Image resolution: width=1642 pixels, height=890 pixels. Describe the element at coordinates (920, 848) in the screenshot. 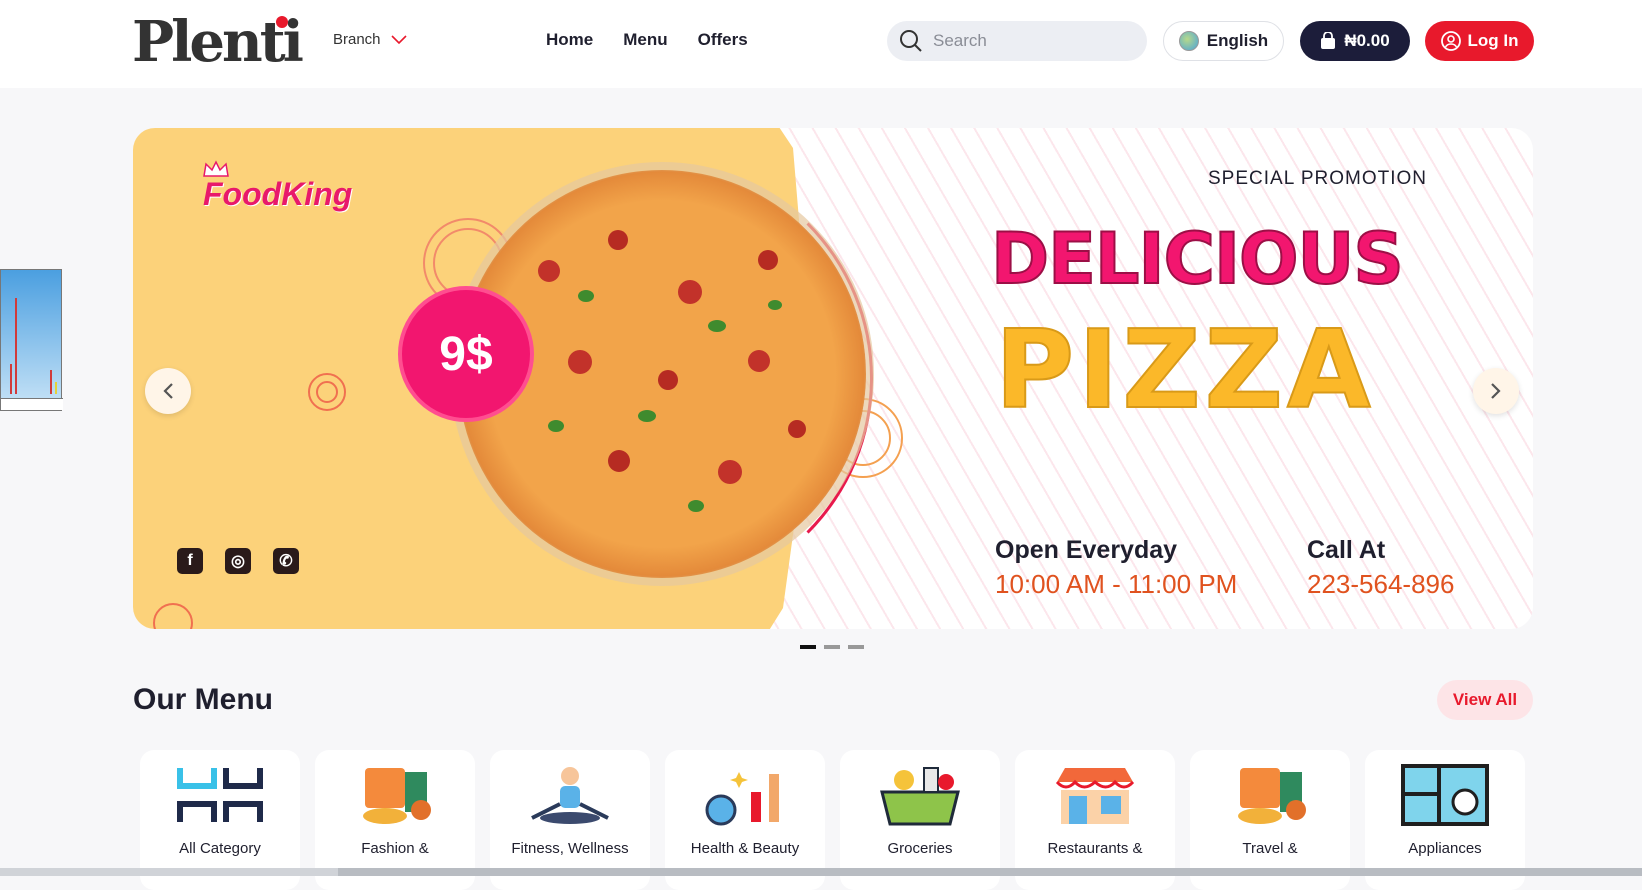

I see `category-label: Groceries` at that location.